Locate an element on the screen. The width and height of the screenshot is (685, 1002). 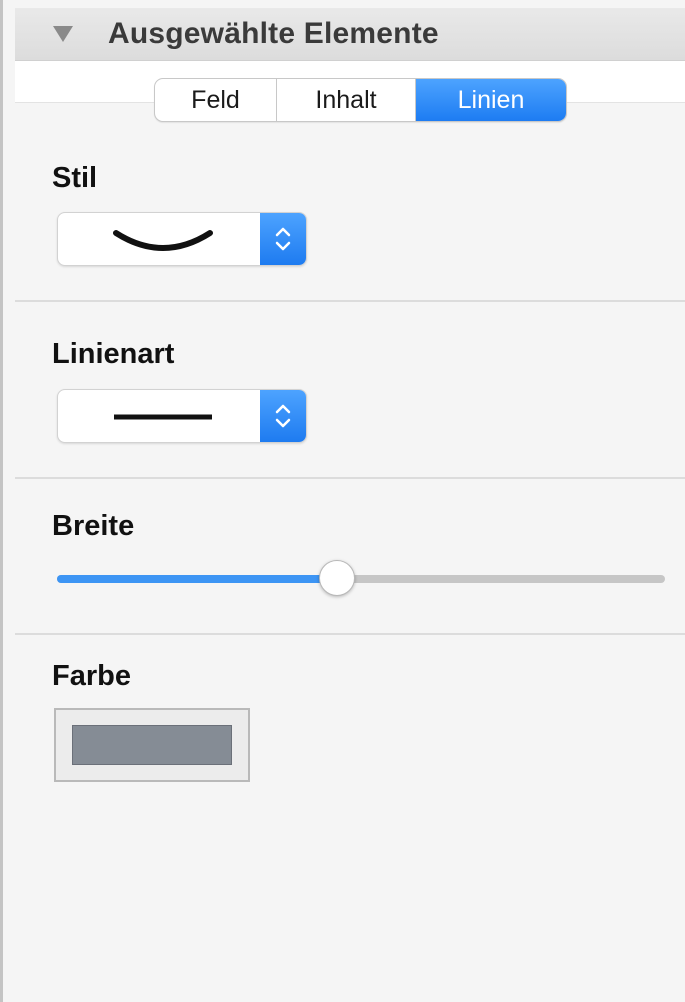
stil-label: Stil is located at coordinates (75, 178).